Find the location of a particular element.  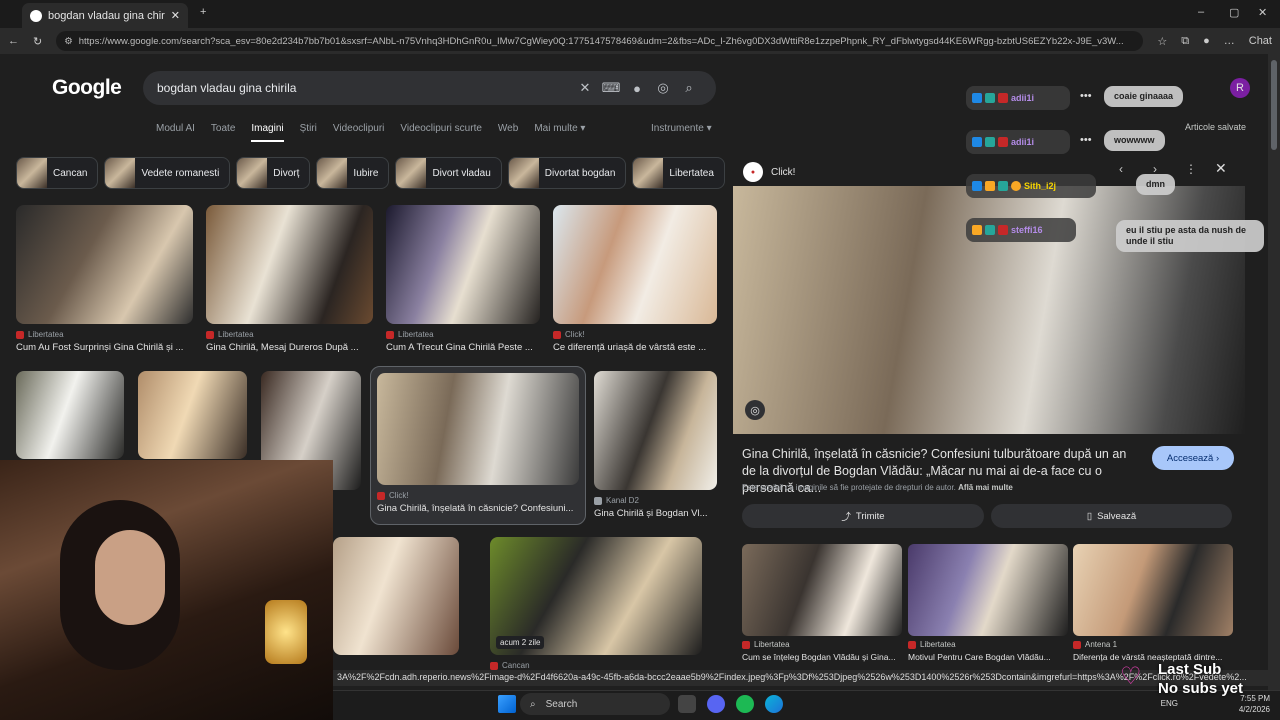

page-scrollbar is located at coordinates (1274, 375).